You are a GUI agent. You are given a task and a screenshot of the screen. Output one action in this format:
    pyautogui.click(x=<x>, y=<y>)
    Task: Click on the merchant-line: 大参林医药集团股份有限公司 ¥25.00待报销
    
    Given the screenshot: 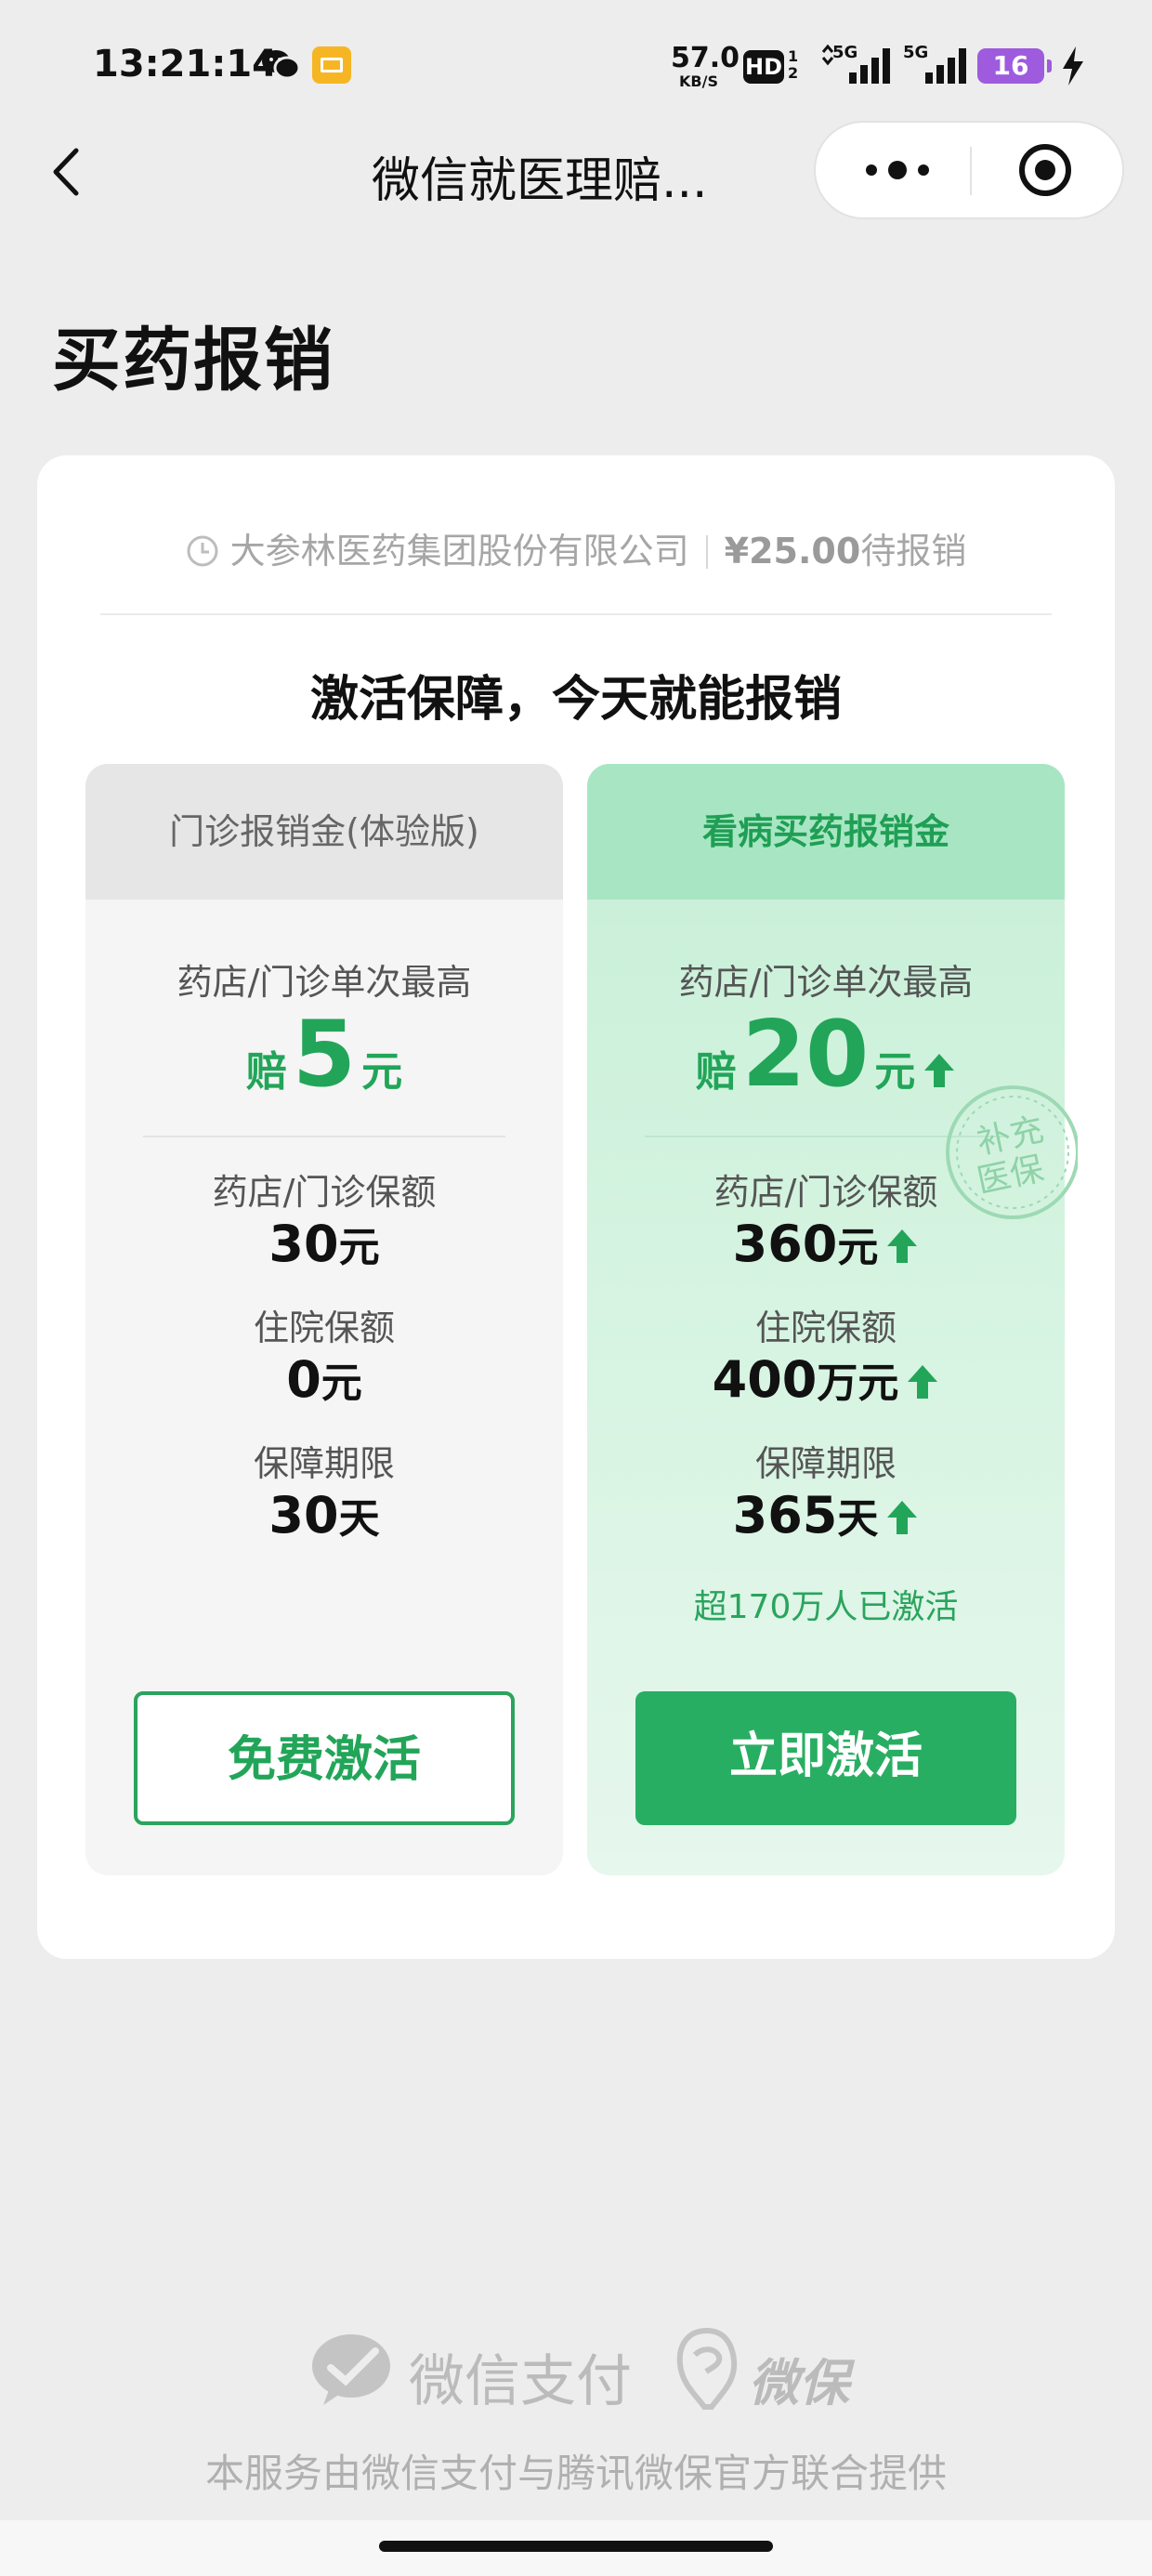 What is the action you would take?
    pyautogui.click(x=576, y=547)
    